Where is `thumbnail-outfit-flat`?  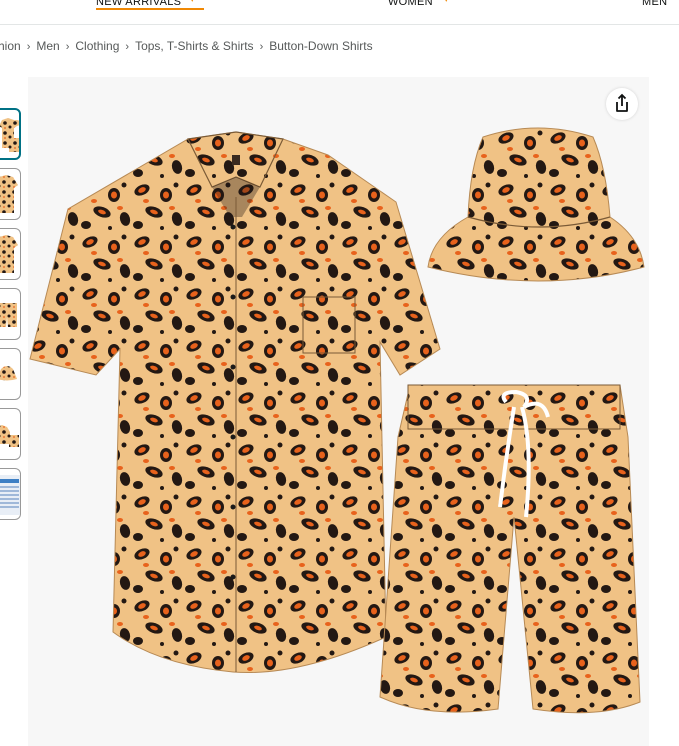 thumbnail-outfit-flat is located at coordinates (10, 434).